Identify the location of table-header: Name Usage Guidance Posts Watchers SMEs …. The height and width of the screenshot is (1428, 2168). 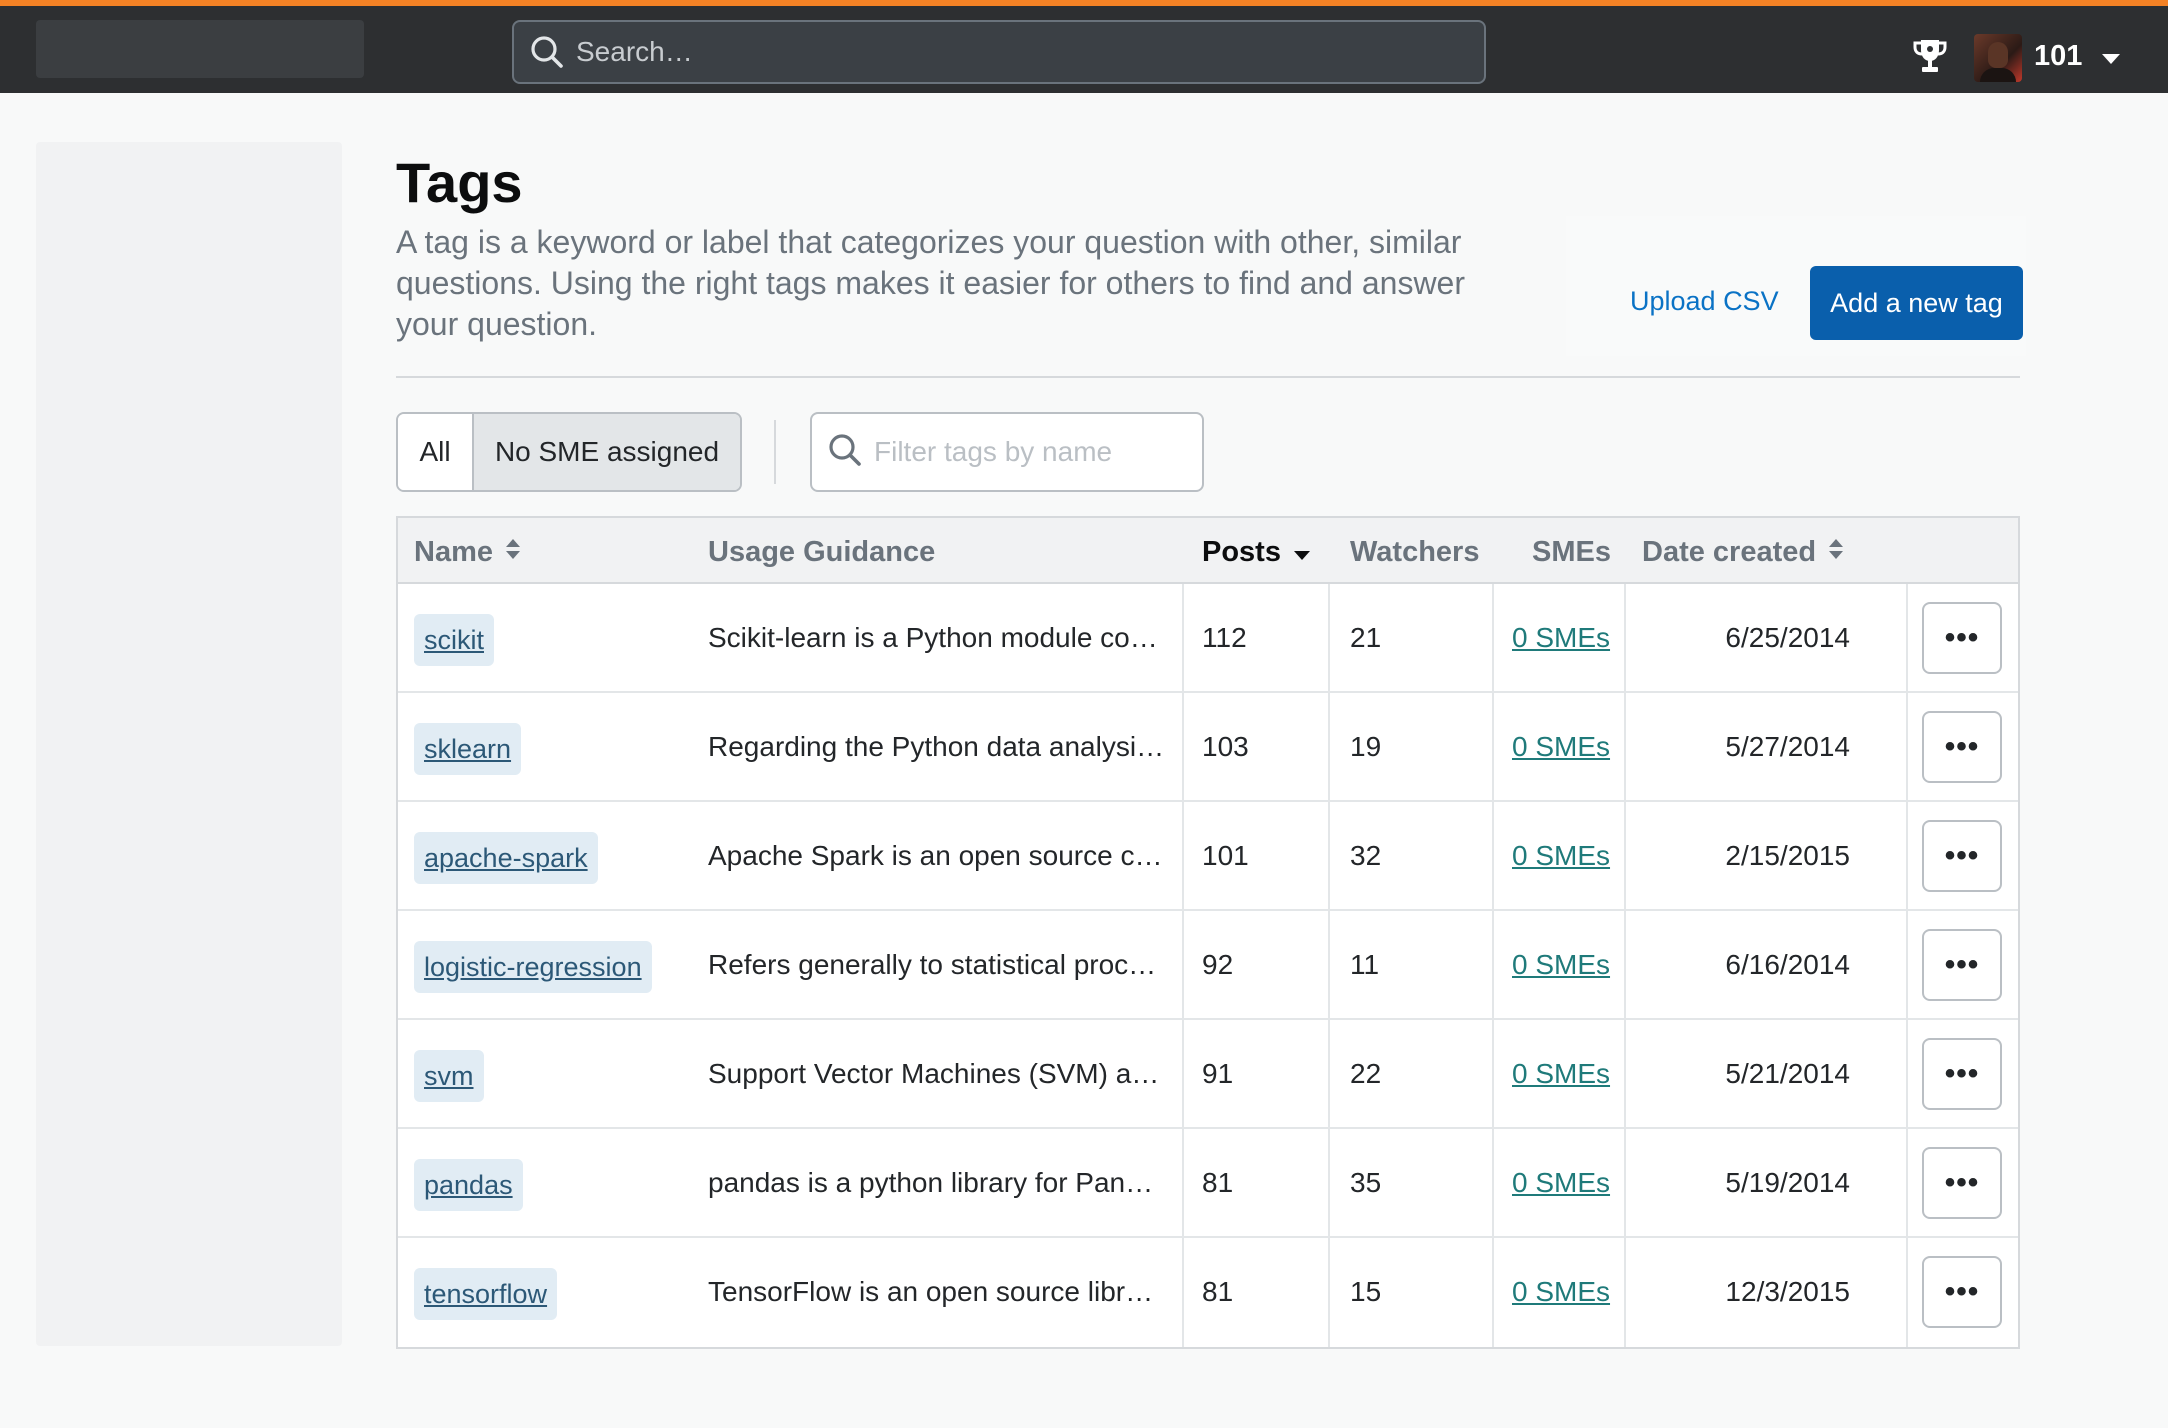
(1208, 551).